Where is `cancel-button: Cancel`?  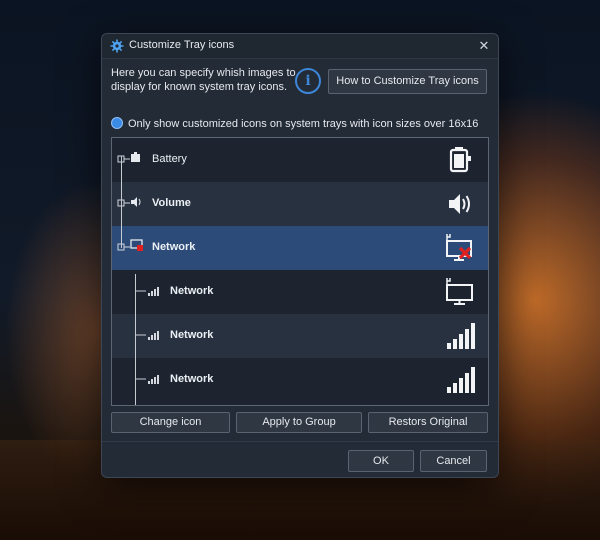
cancel-button: Cancel is located at coordinates (453, 461).